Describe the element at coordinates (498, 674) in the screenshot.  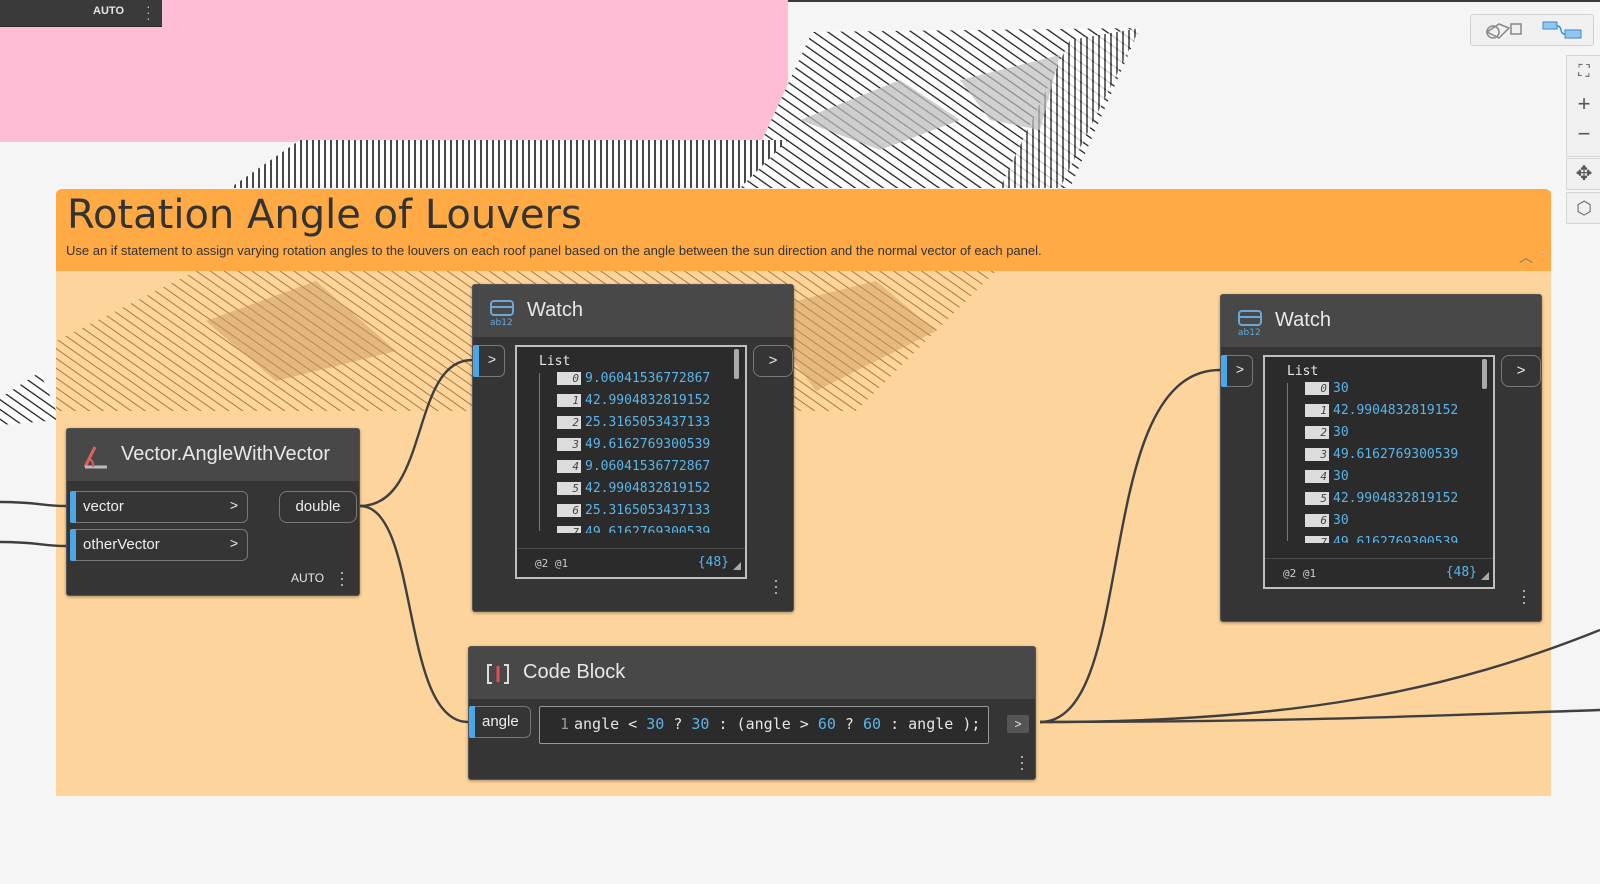
I see `code-block-icon` at that location.